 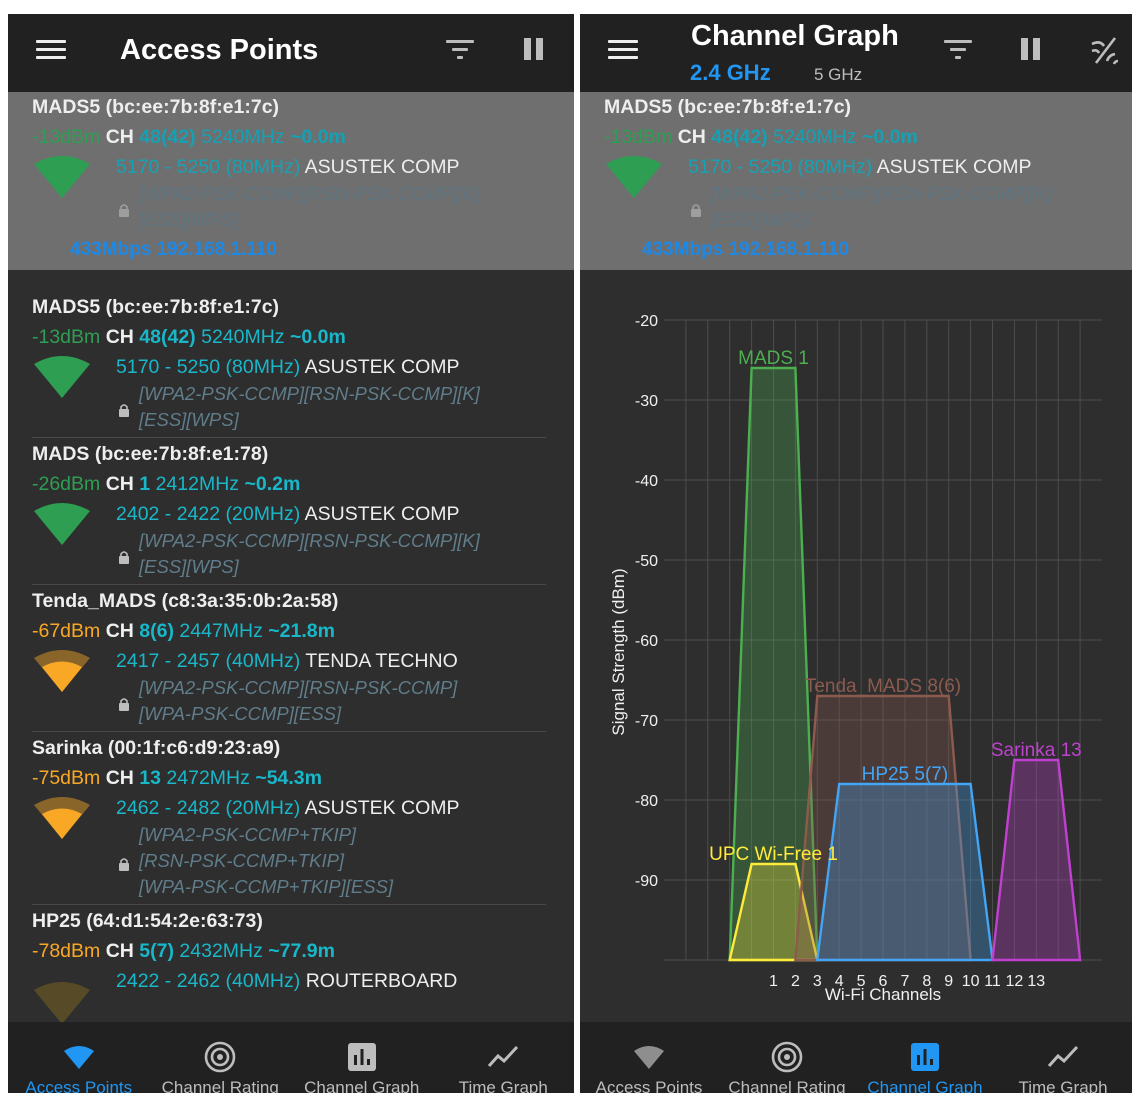 I want to click on y-tick-label: -40, so click(x=646, y=481).